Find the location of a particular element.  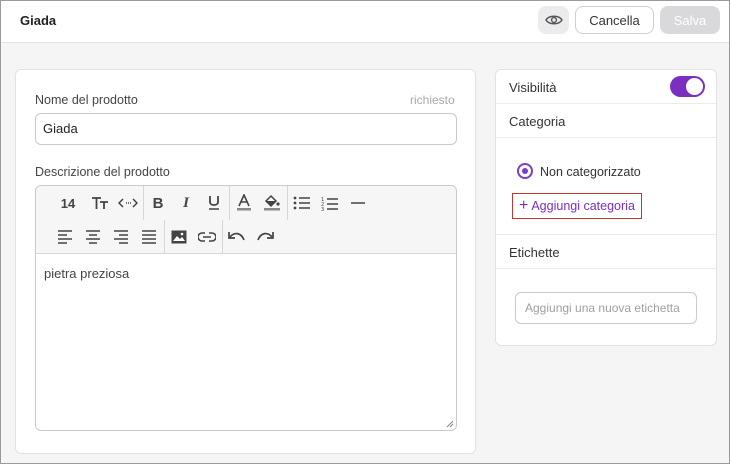

resize-handle-icon is located at coordinates (450, 424).